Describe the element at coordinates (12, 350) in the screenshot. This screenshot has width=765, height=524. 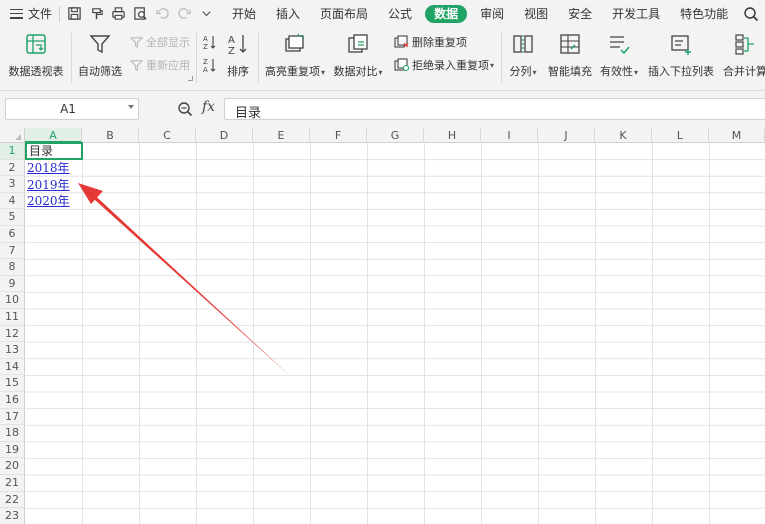
I see `row-header-13: 13` at that location.